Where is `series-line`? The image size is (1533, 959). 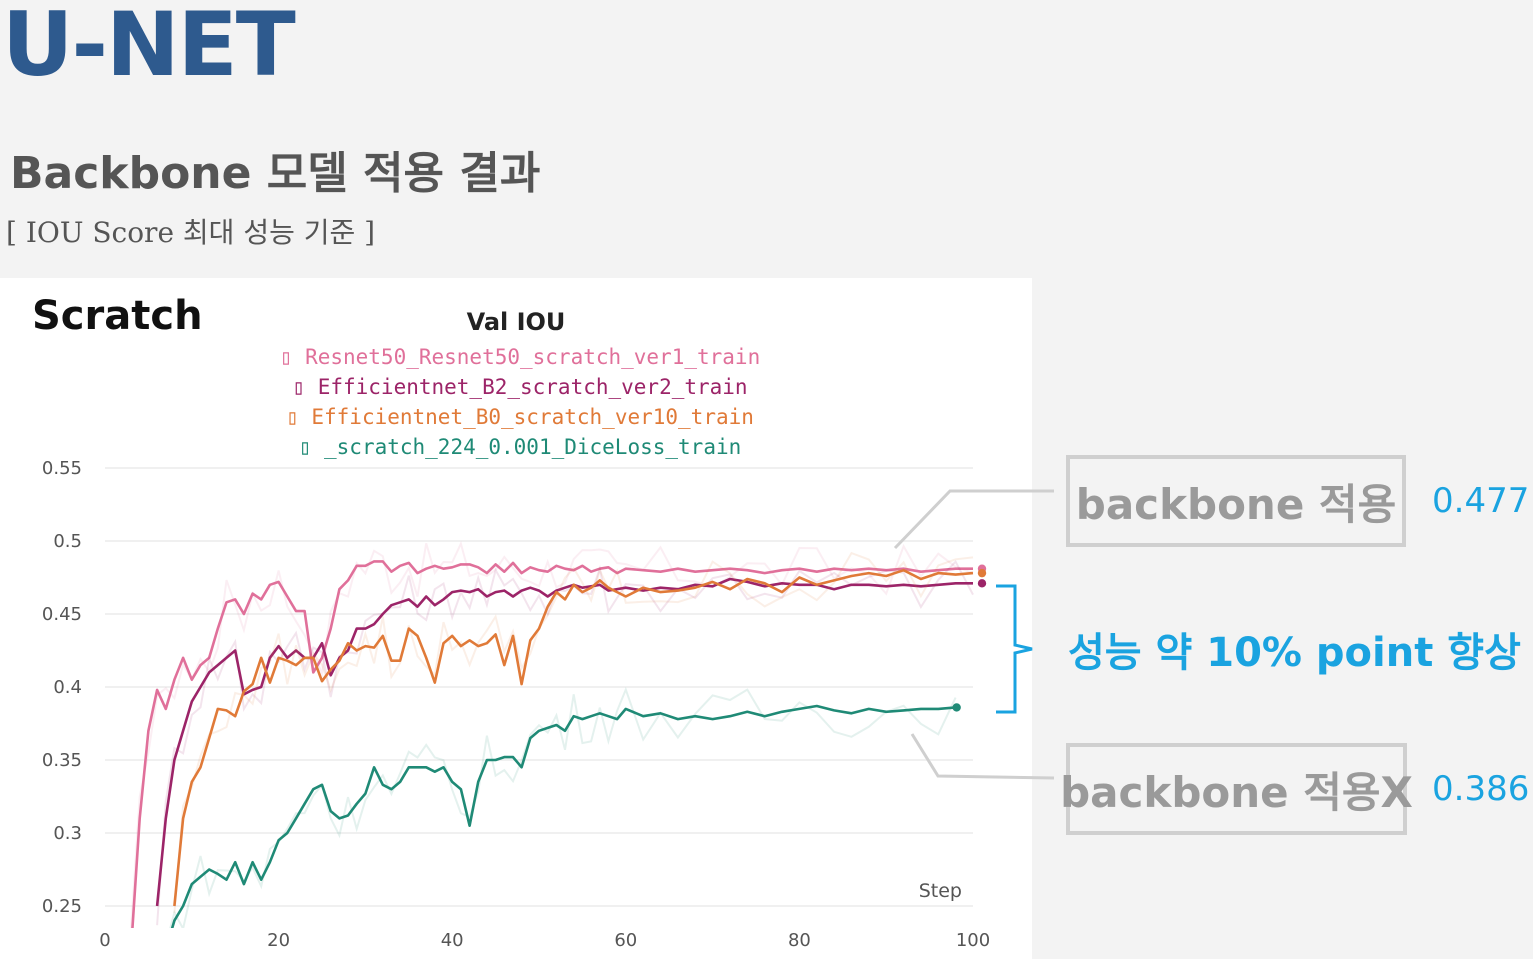
series-line is located at coordinates (563, 816).